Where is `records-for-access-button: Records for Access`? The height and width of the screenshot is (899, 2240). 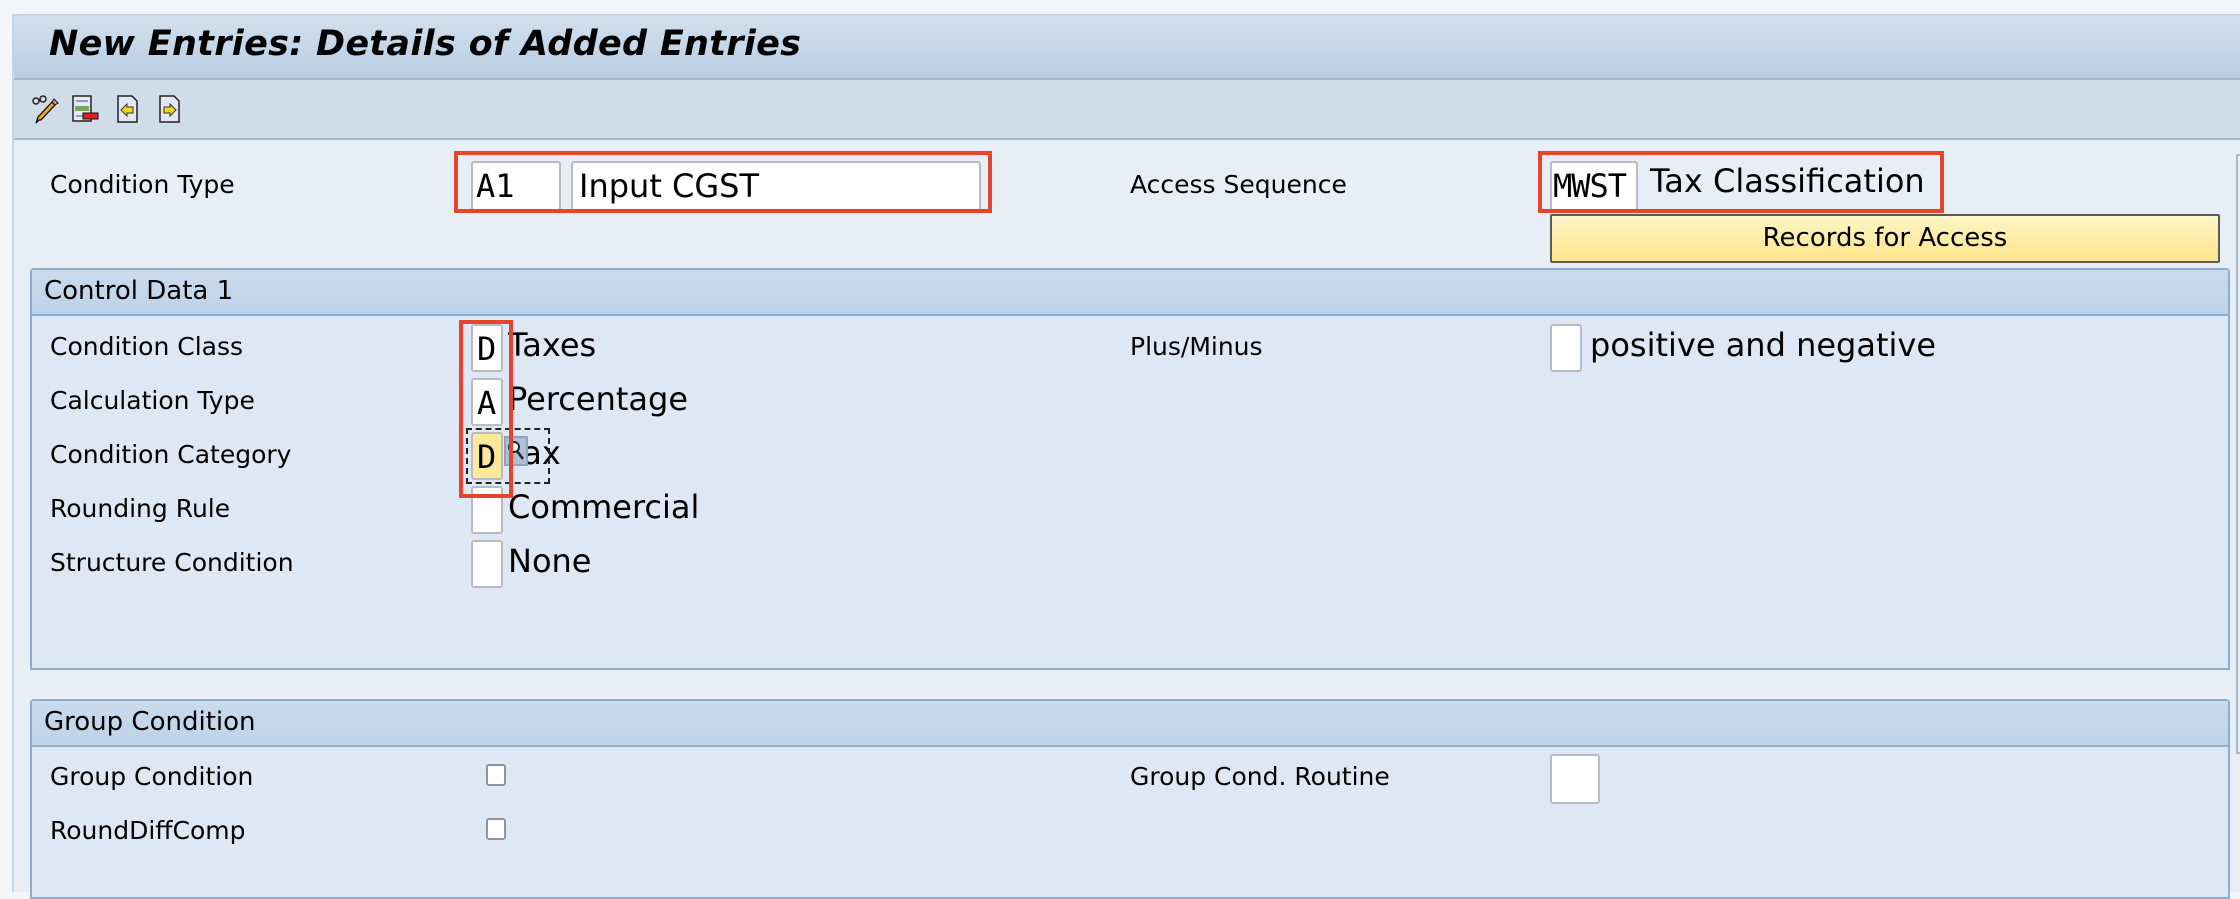
records-for-access-button: Records for Access is located at coordinates (1885, 238).